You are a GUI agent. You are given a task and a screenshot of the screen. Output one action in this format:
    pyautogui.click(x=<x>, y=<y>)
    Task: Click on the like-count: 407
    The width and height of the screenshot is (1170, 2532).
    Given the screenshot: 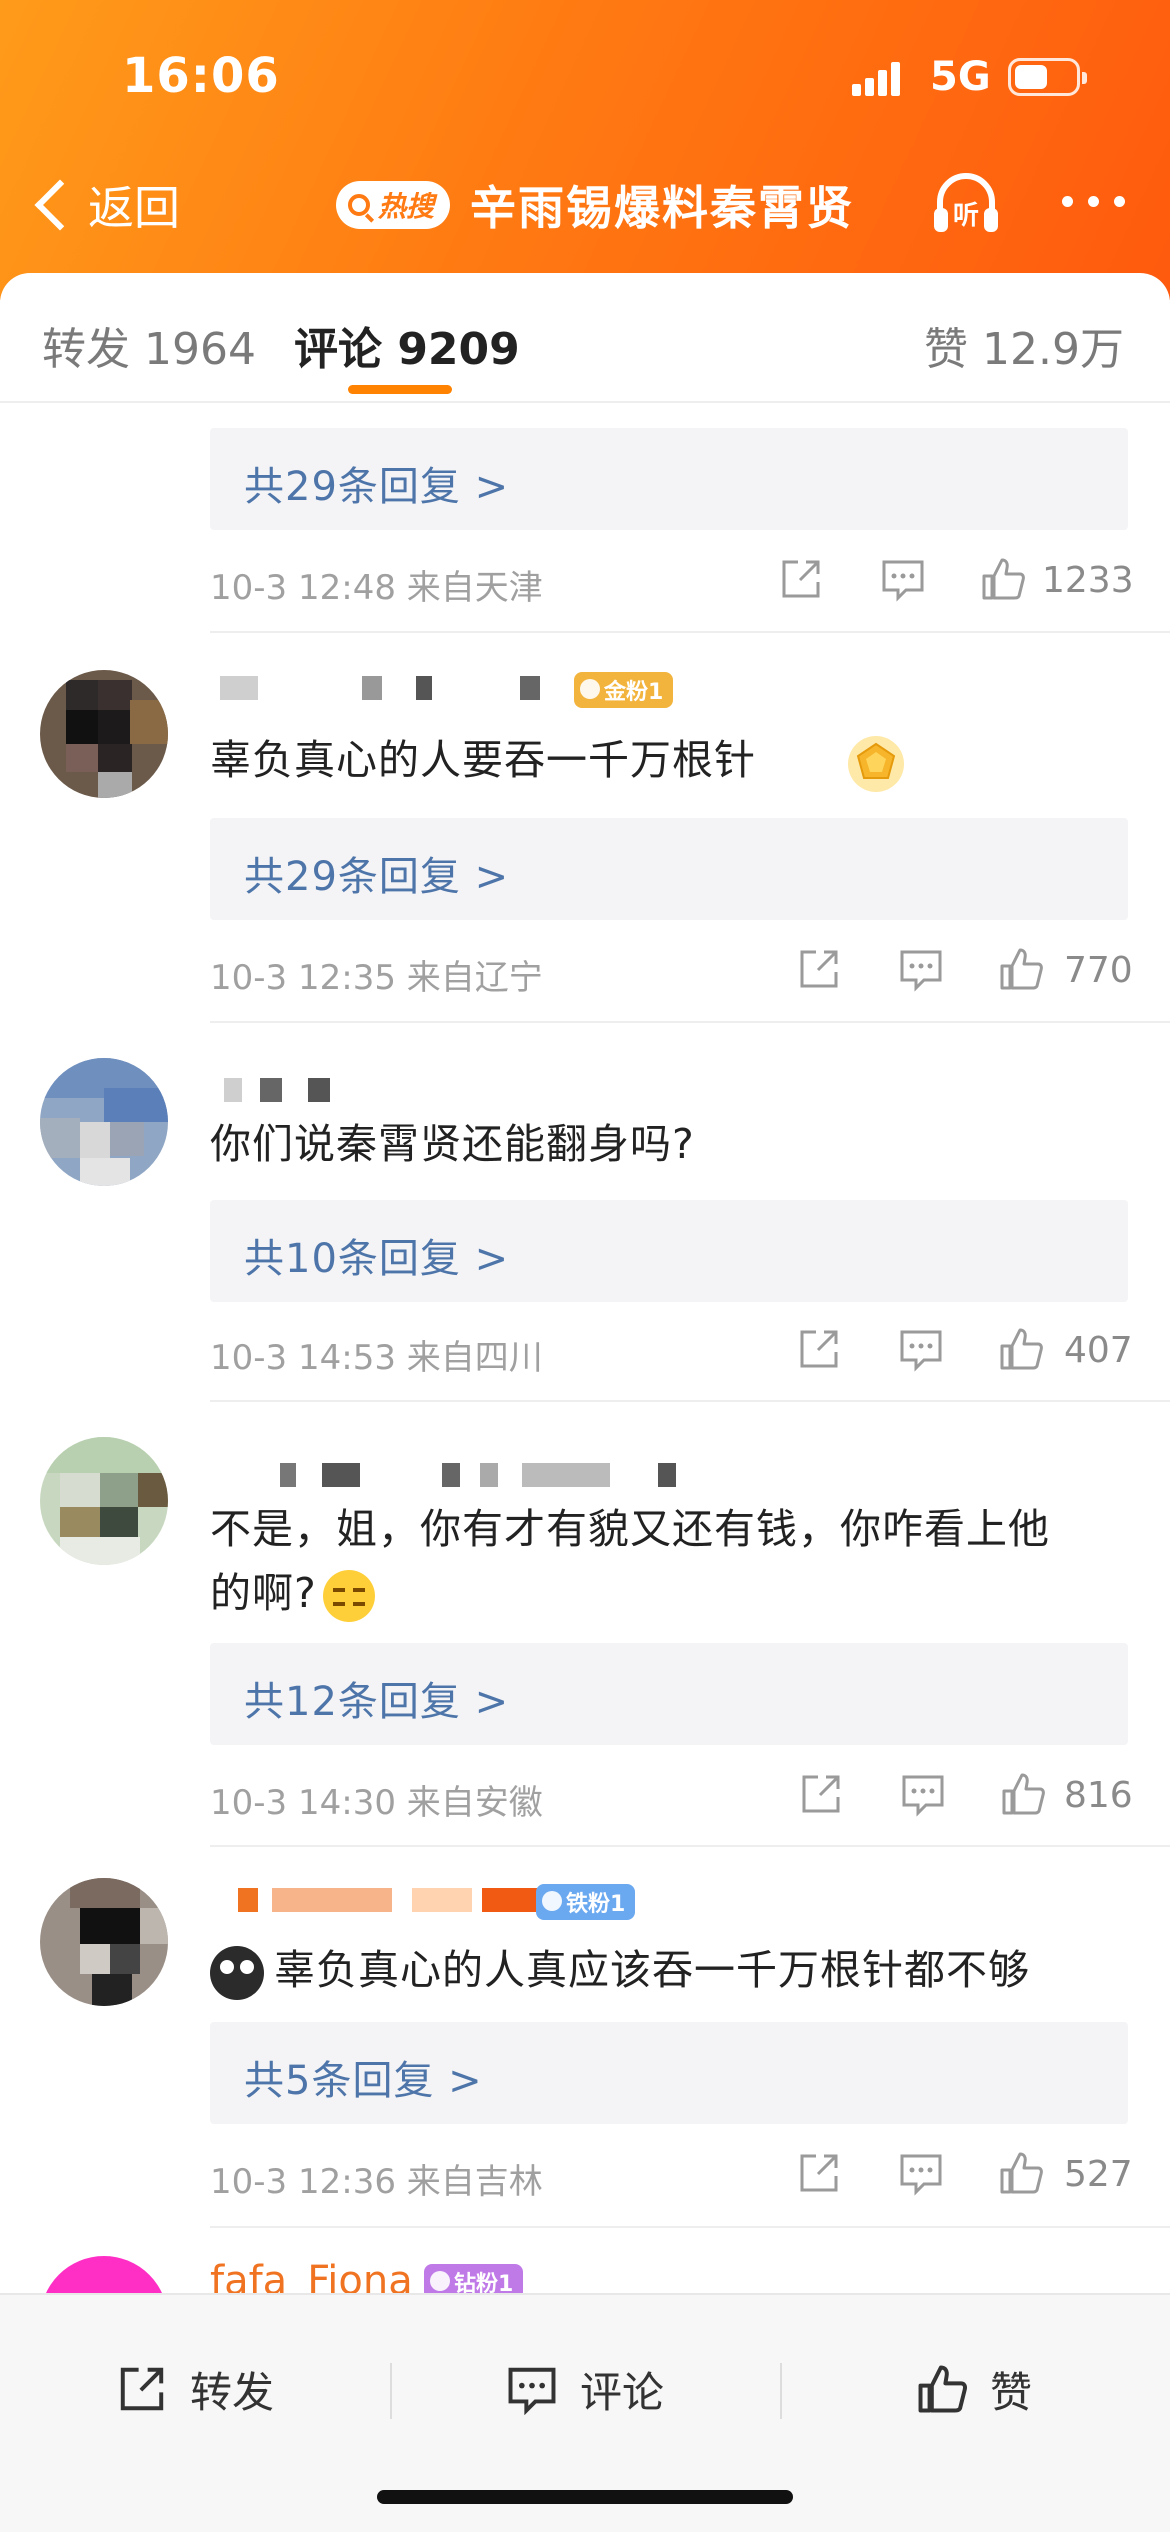 What is the action you would take?
    pyautogui.click(x=1098, y=1350)
    